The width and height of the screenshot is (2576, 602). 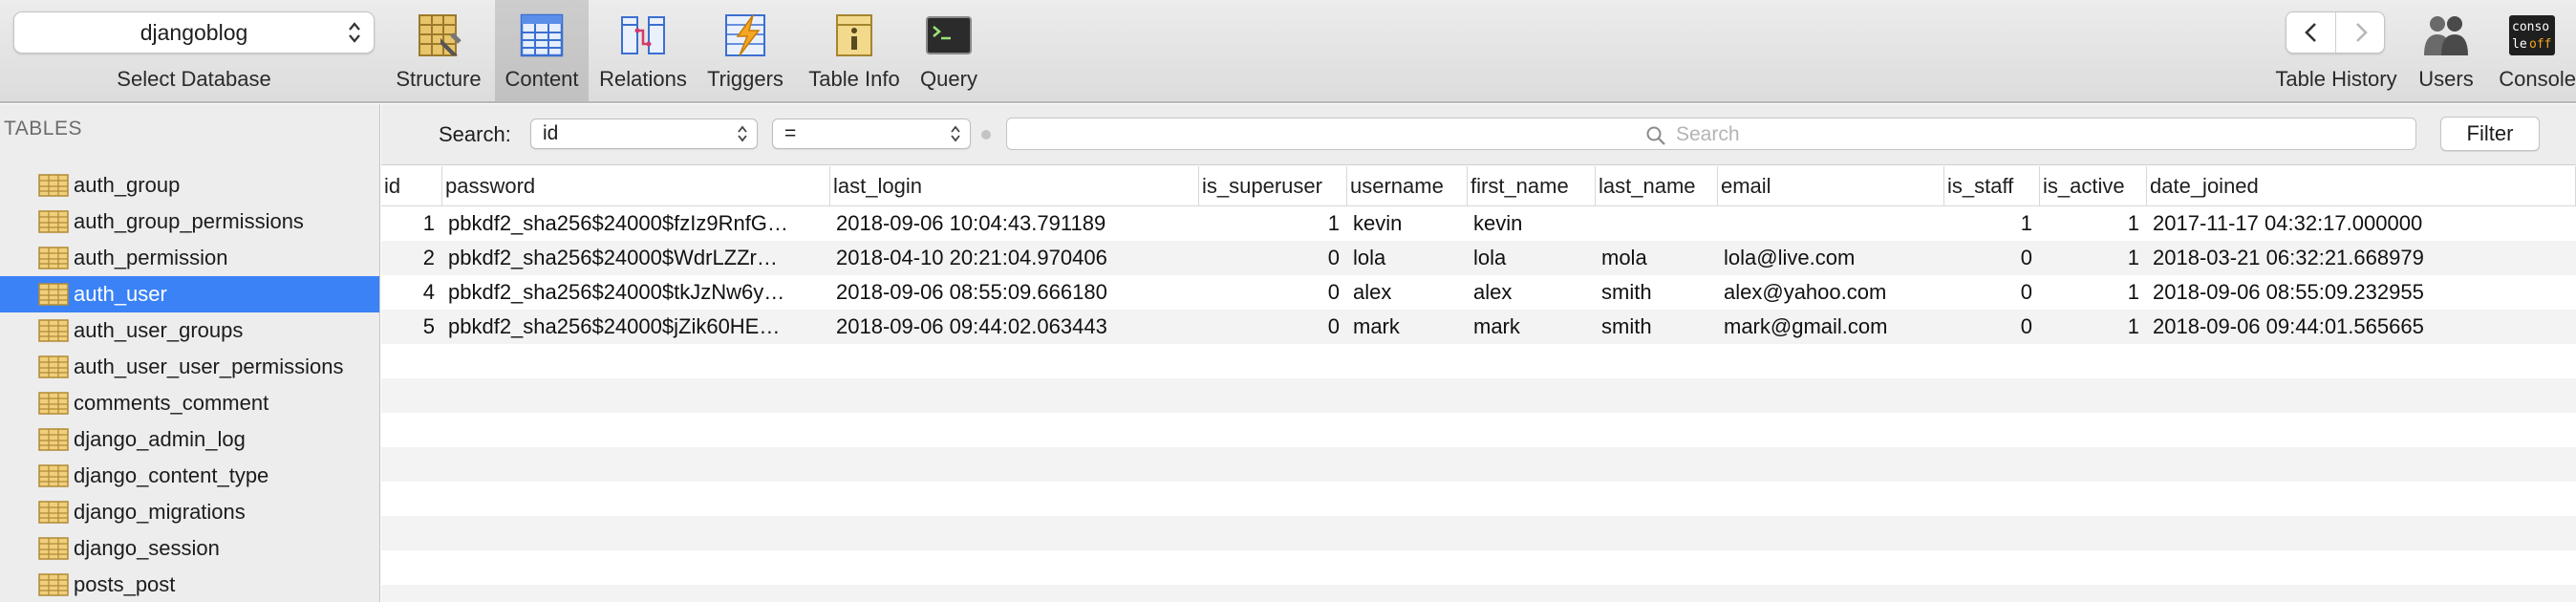 What do you see at coordinates (2093, 186) in the screenshot?
I see `column-header-is-active: is_active` at bounding box center [2093, 186].